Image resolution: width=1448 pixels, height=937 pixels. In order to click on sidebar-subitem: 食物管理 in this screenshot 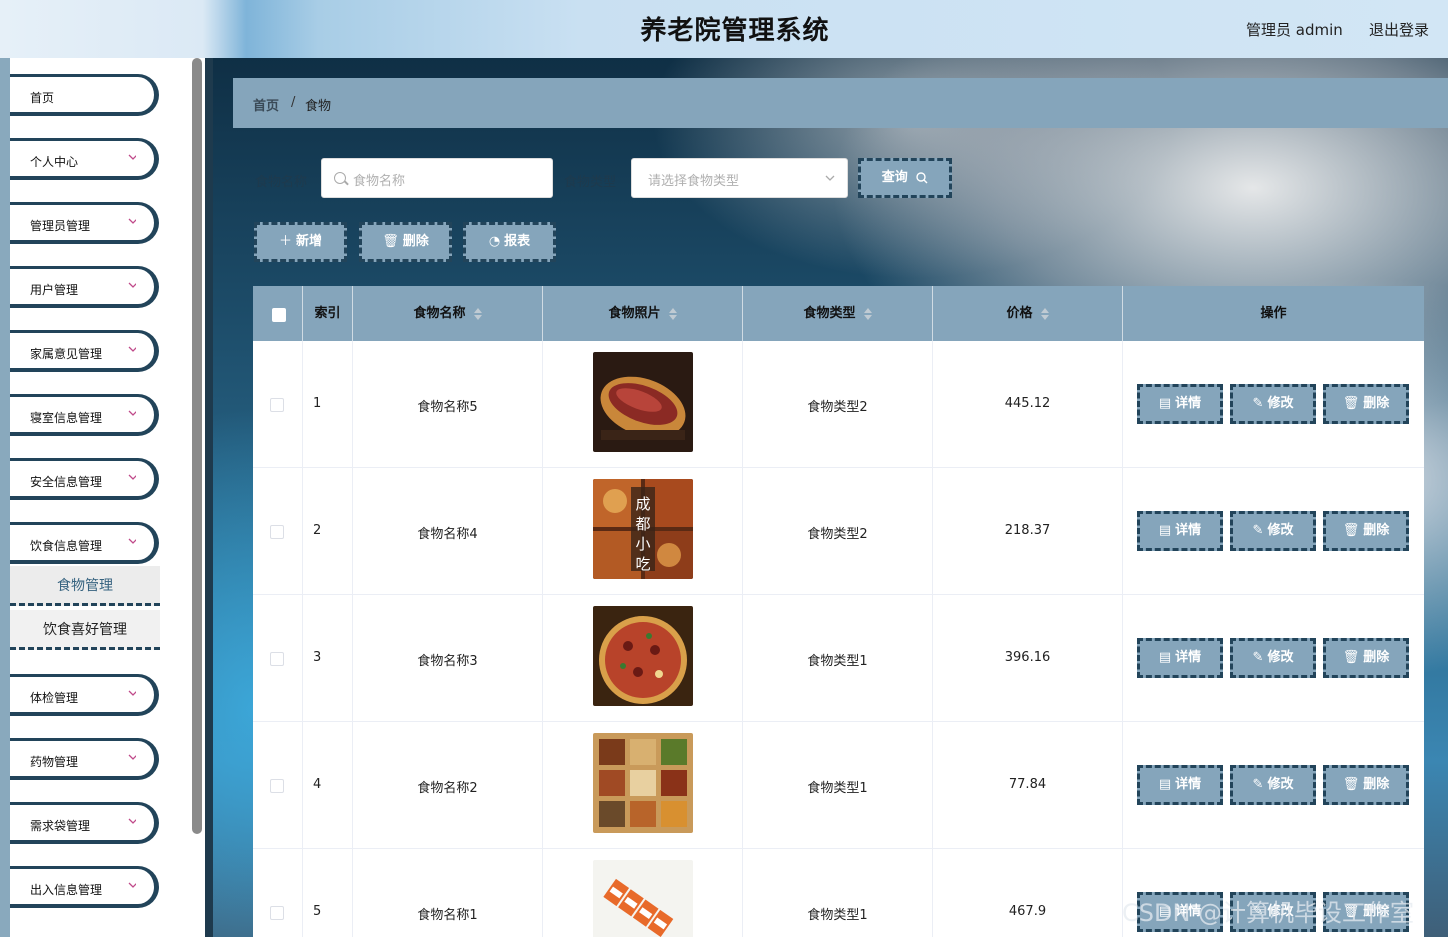, I will do `click(85, 586)`.